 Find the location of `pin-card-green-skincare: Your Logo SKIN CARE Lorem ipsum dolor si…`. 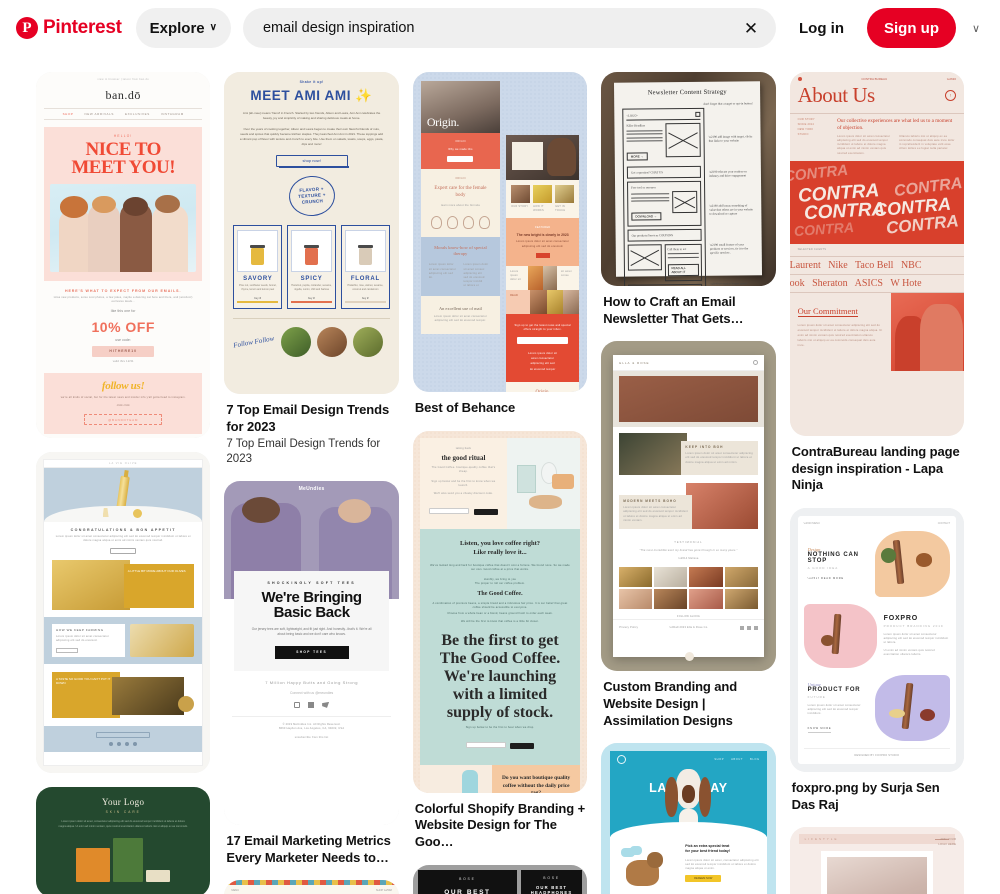

pin-card-green-skincare: Your Logo SKIN CARE Lorem ipsum dolor si… is located at coordinates (123, 840).